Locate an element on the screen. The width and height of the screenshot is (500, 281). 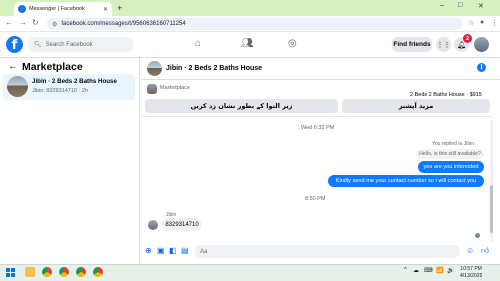
url-text: facebook.com/messages/t/9560636160711254 is located at coordinates (123, 24).